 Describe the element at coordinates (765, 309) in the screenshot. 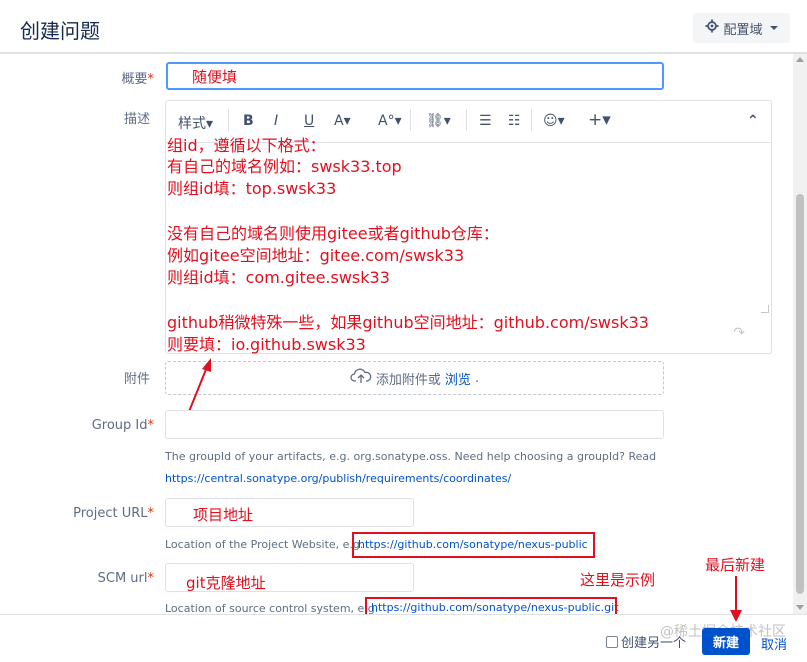

I see `editor-resize-handle` at that location.